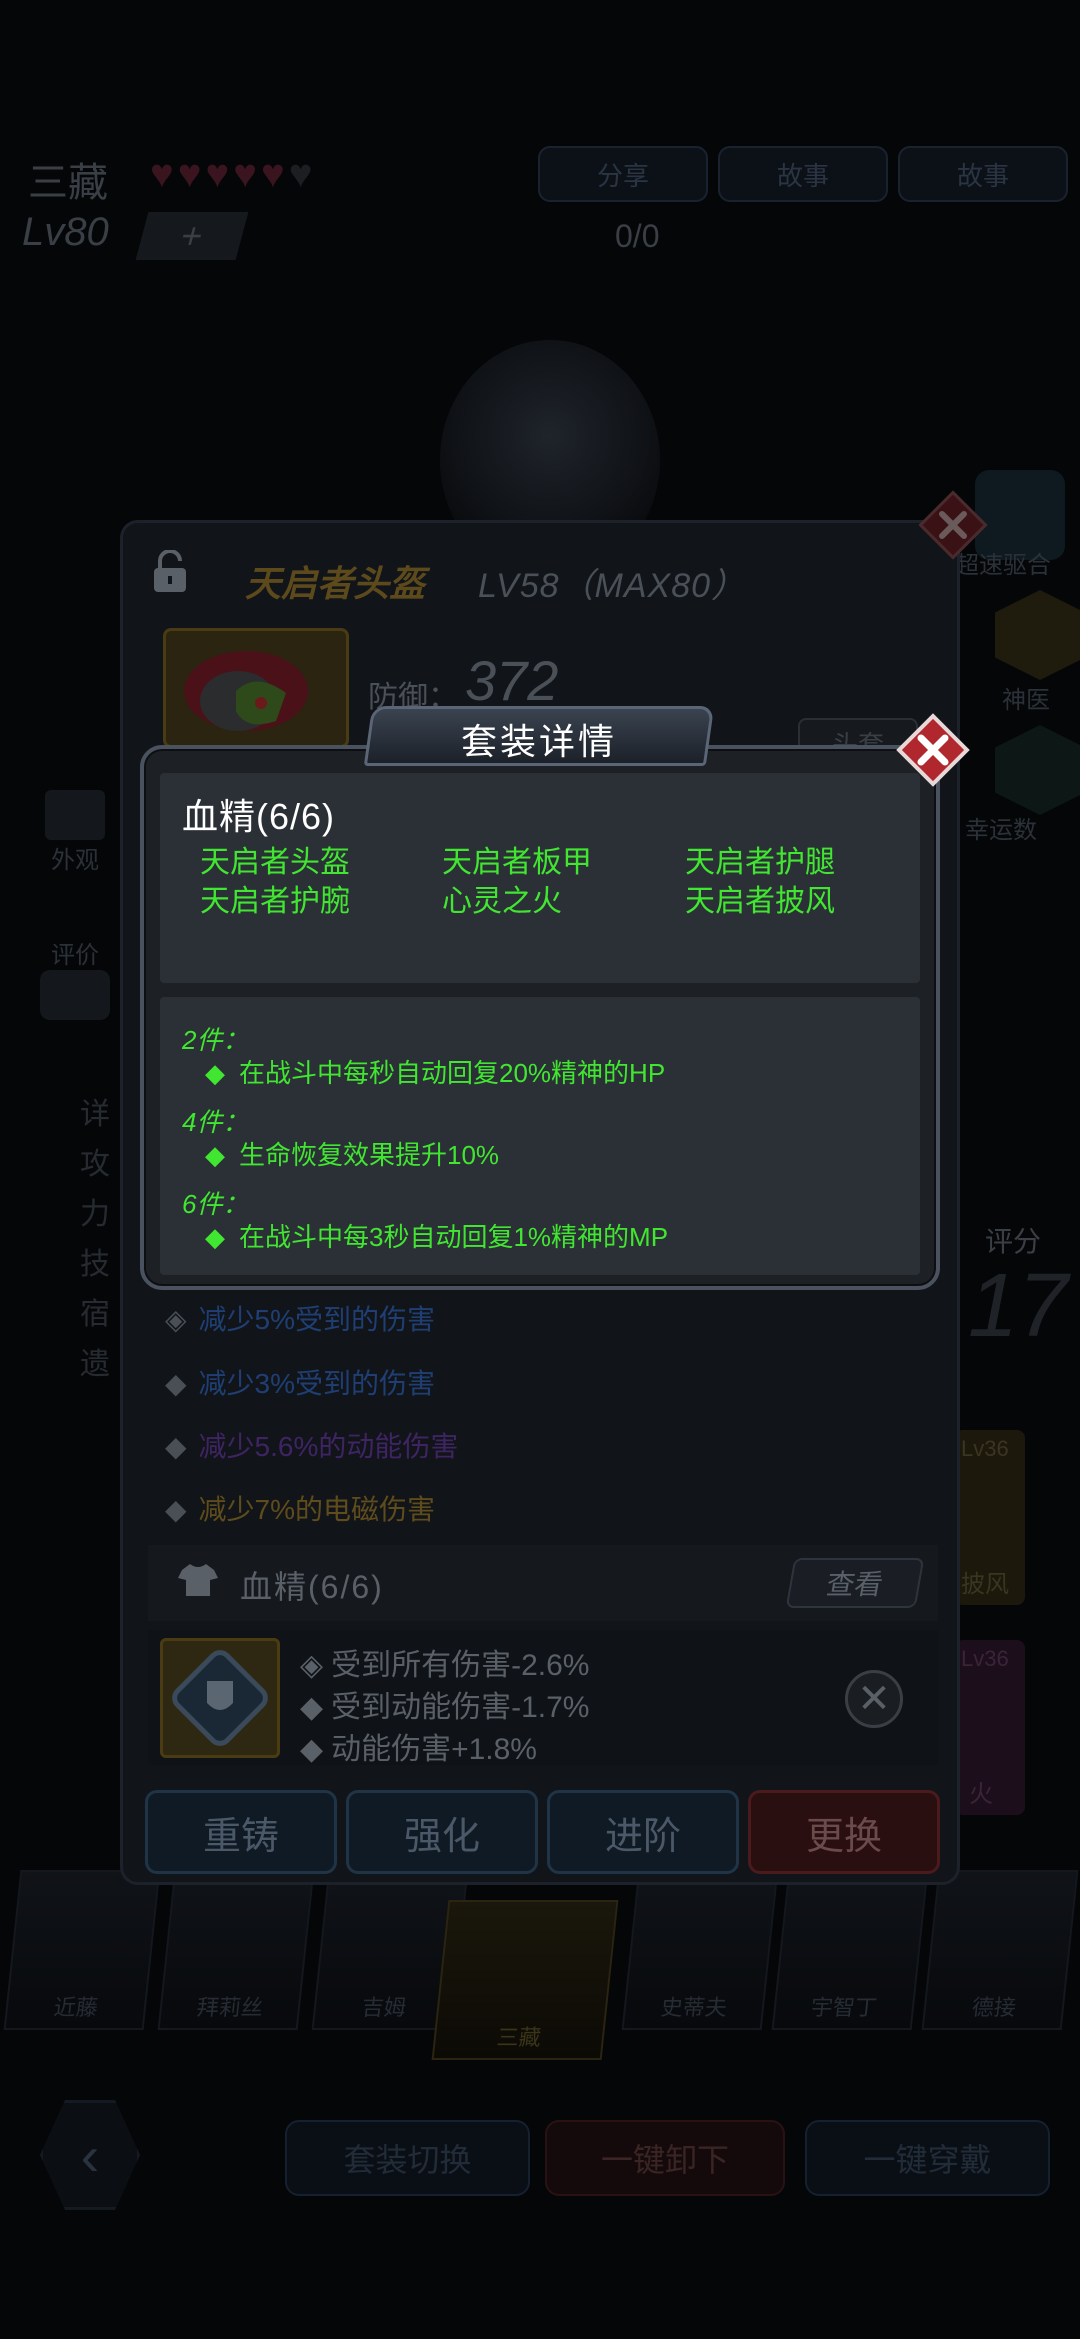 The image size is (1080, 2339). What do you see at coordinates (994, 2007) in the screenshot?
I see `character-name: 德接` at bounding box center [994, 2007].